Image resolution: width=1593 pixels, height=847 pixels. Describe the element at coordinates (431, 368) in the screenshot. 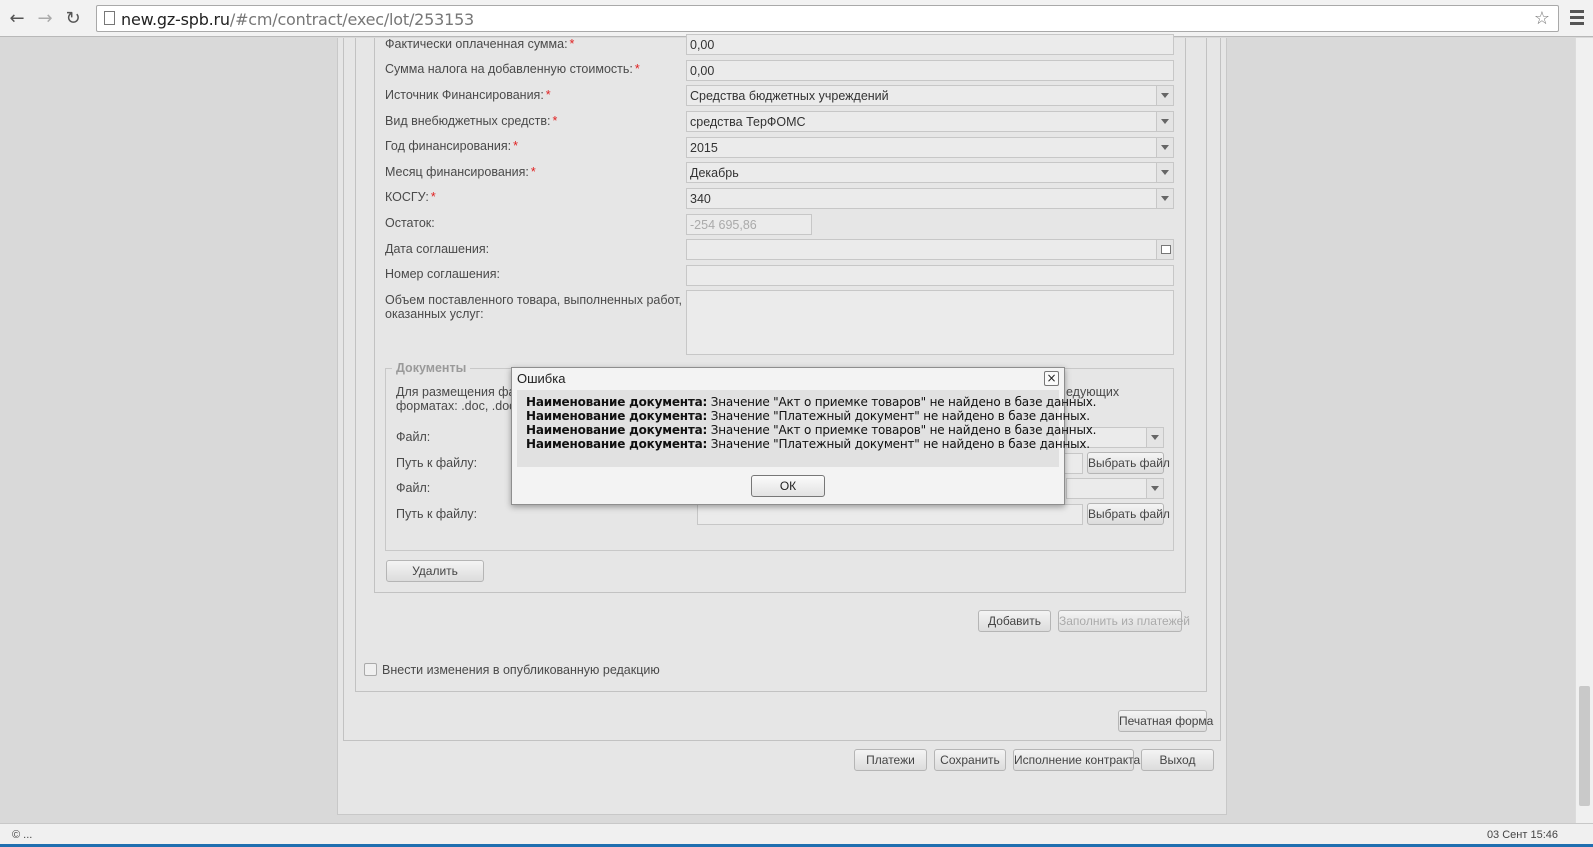

I see `documents-legend: Документы` at that location.